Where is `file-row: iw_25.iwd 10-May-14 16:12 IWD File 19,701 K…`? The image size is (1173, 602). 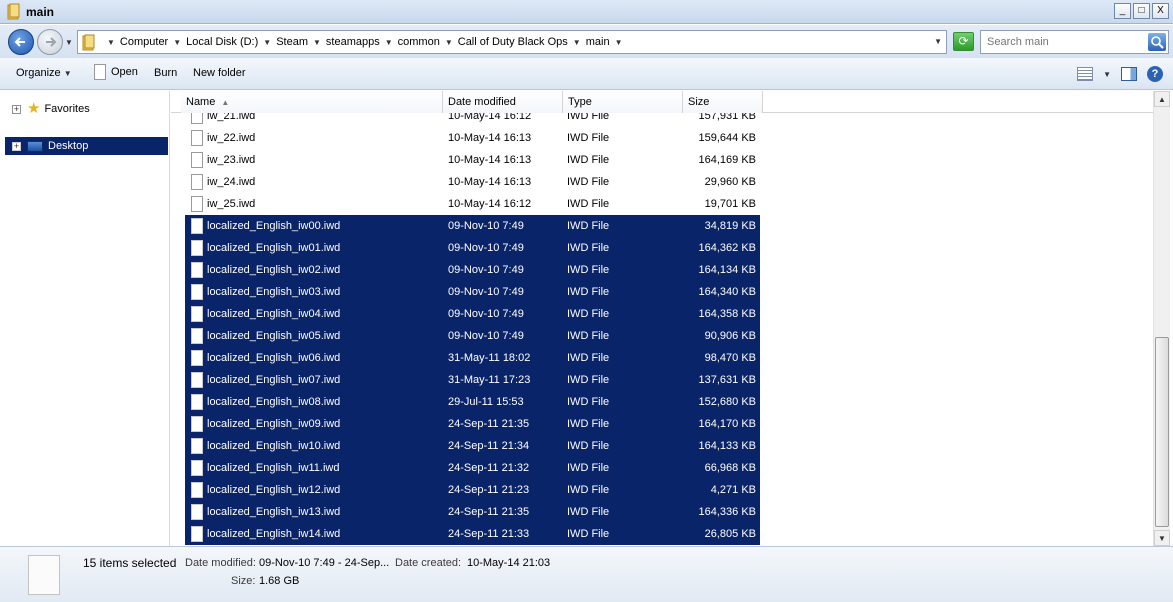
file-row: iw_25.iwd 10-May-14 16:12 IWD File 19,701 K… is located at coordinates (472, 204).